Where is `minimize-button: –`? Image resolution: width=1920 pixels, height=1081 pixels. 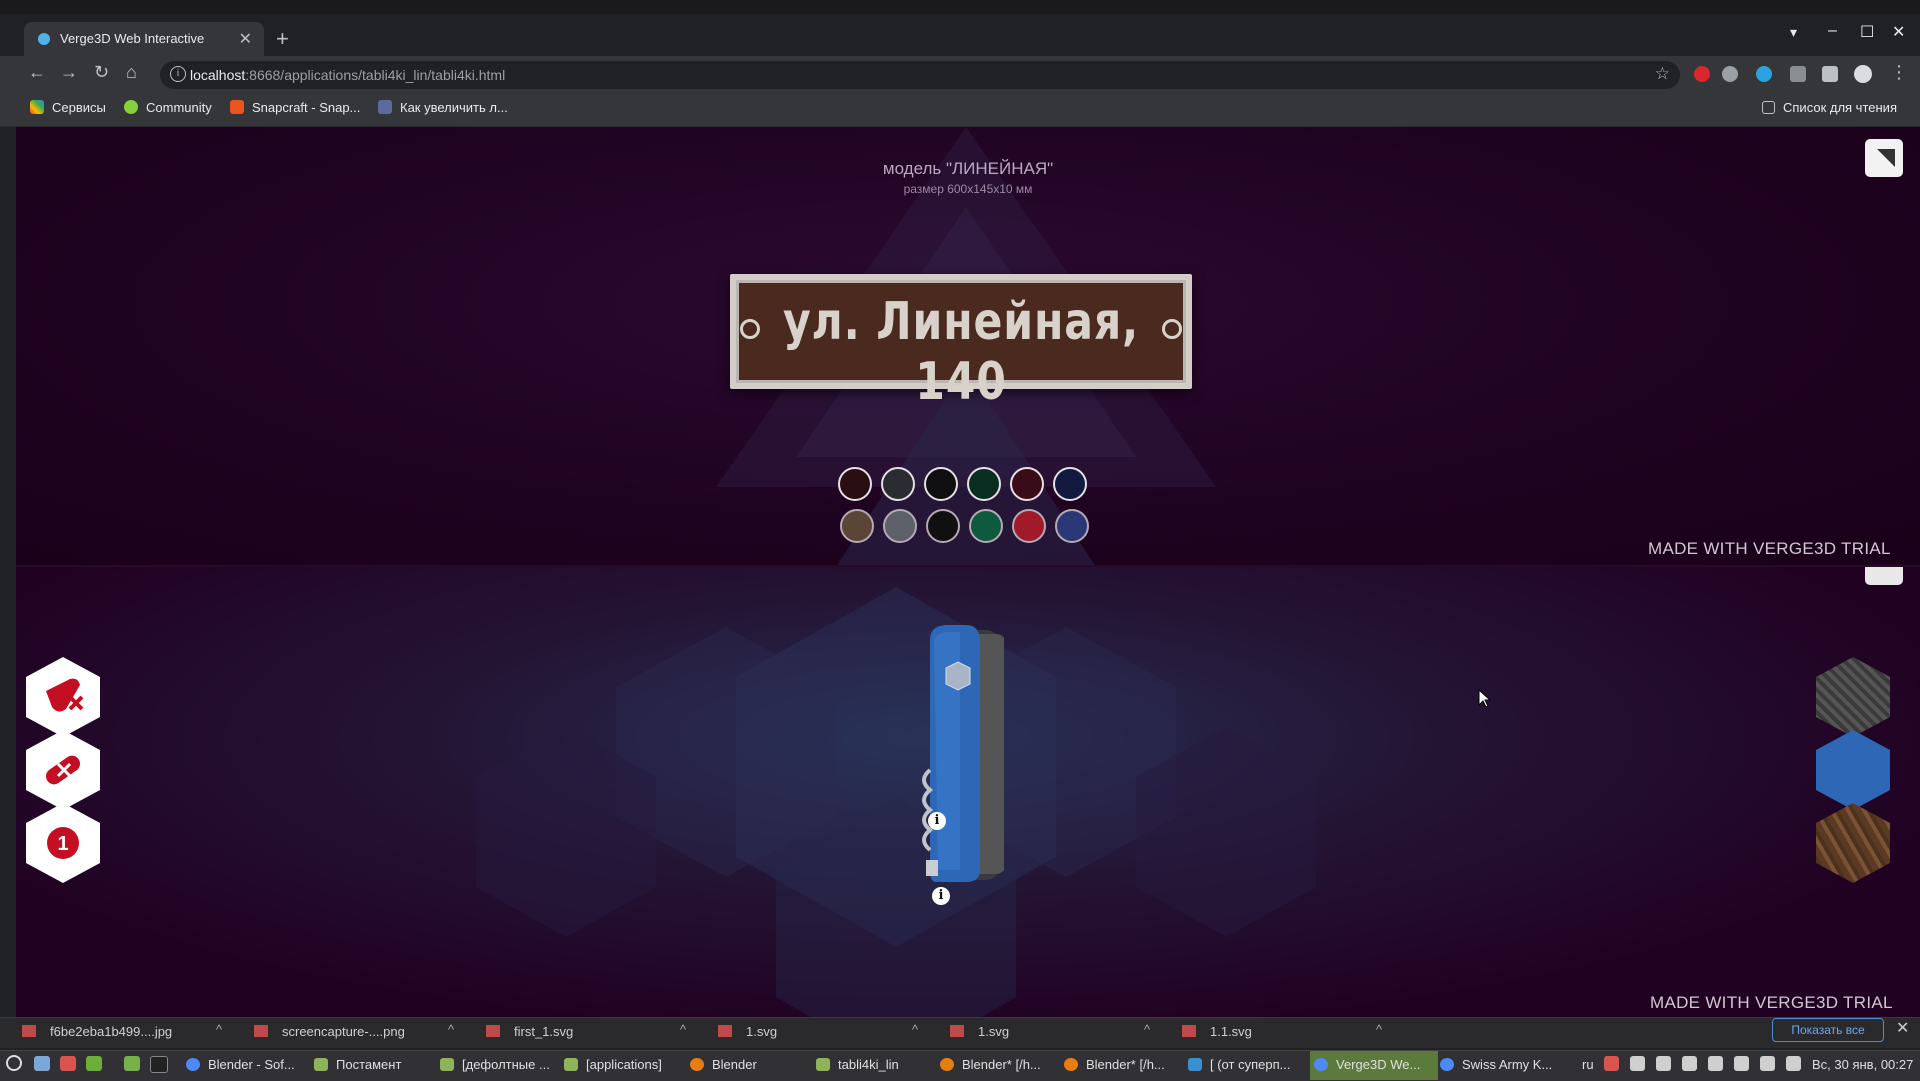 minimize-button: – is located at coordinates (1832, 31).